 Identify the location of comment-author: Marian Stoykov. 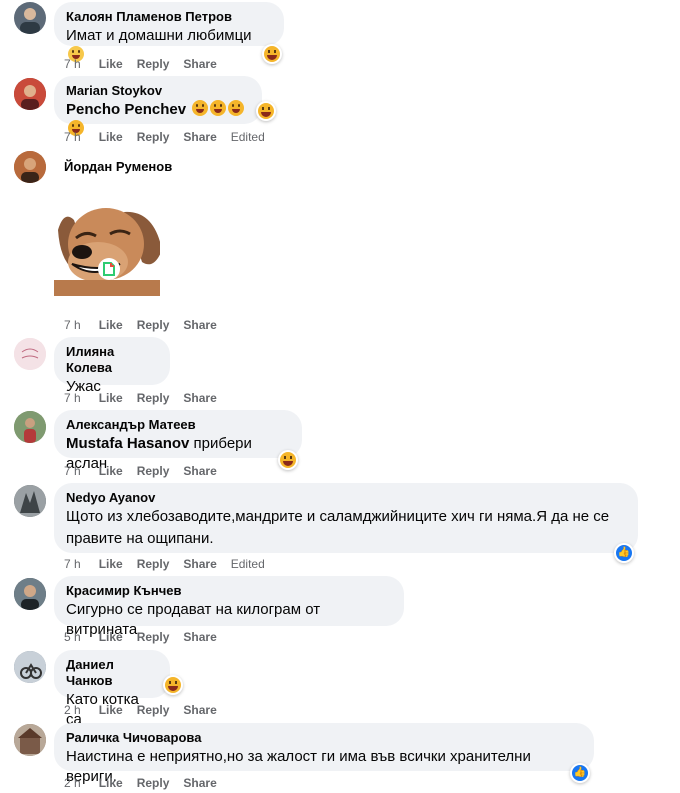
(158, 91).